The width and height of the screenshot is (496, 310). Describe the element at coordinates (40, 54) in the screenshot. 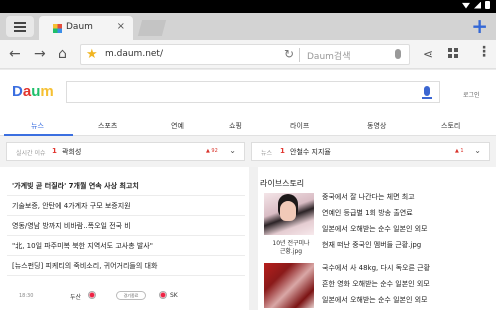

I see `forward-icon: →` at that location.